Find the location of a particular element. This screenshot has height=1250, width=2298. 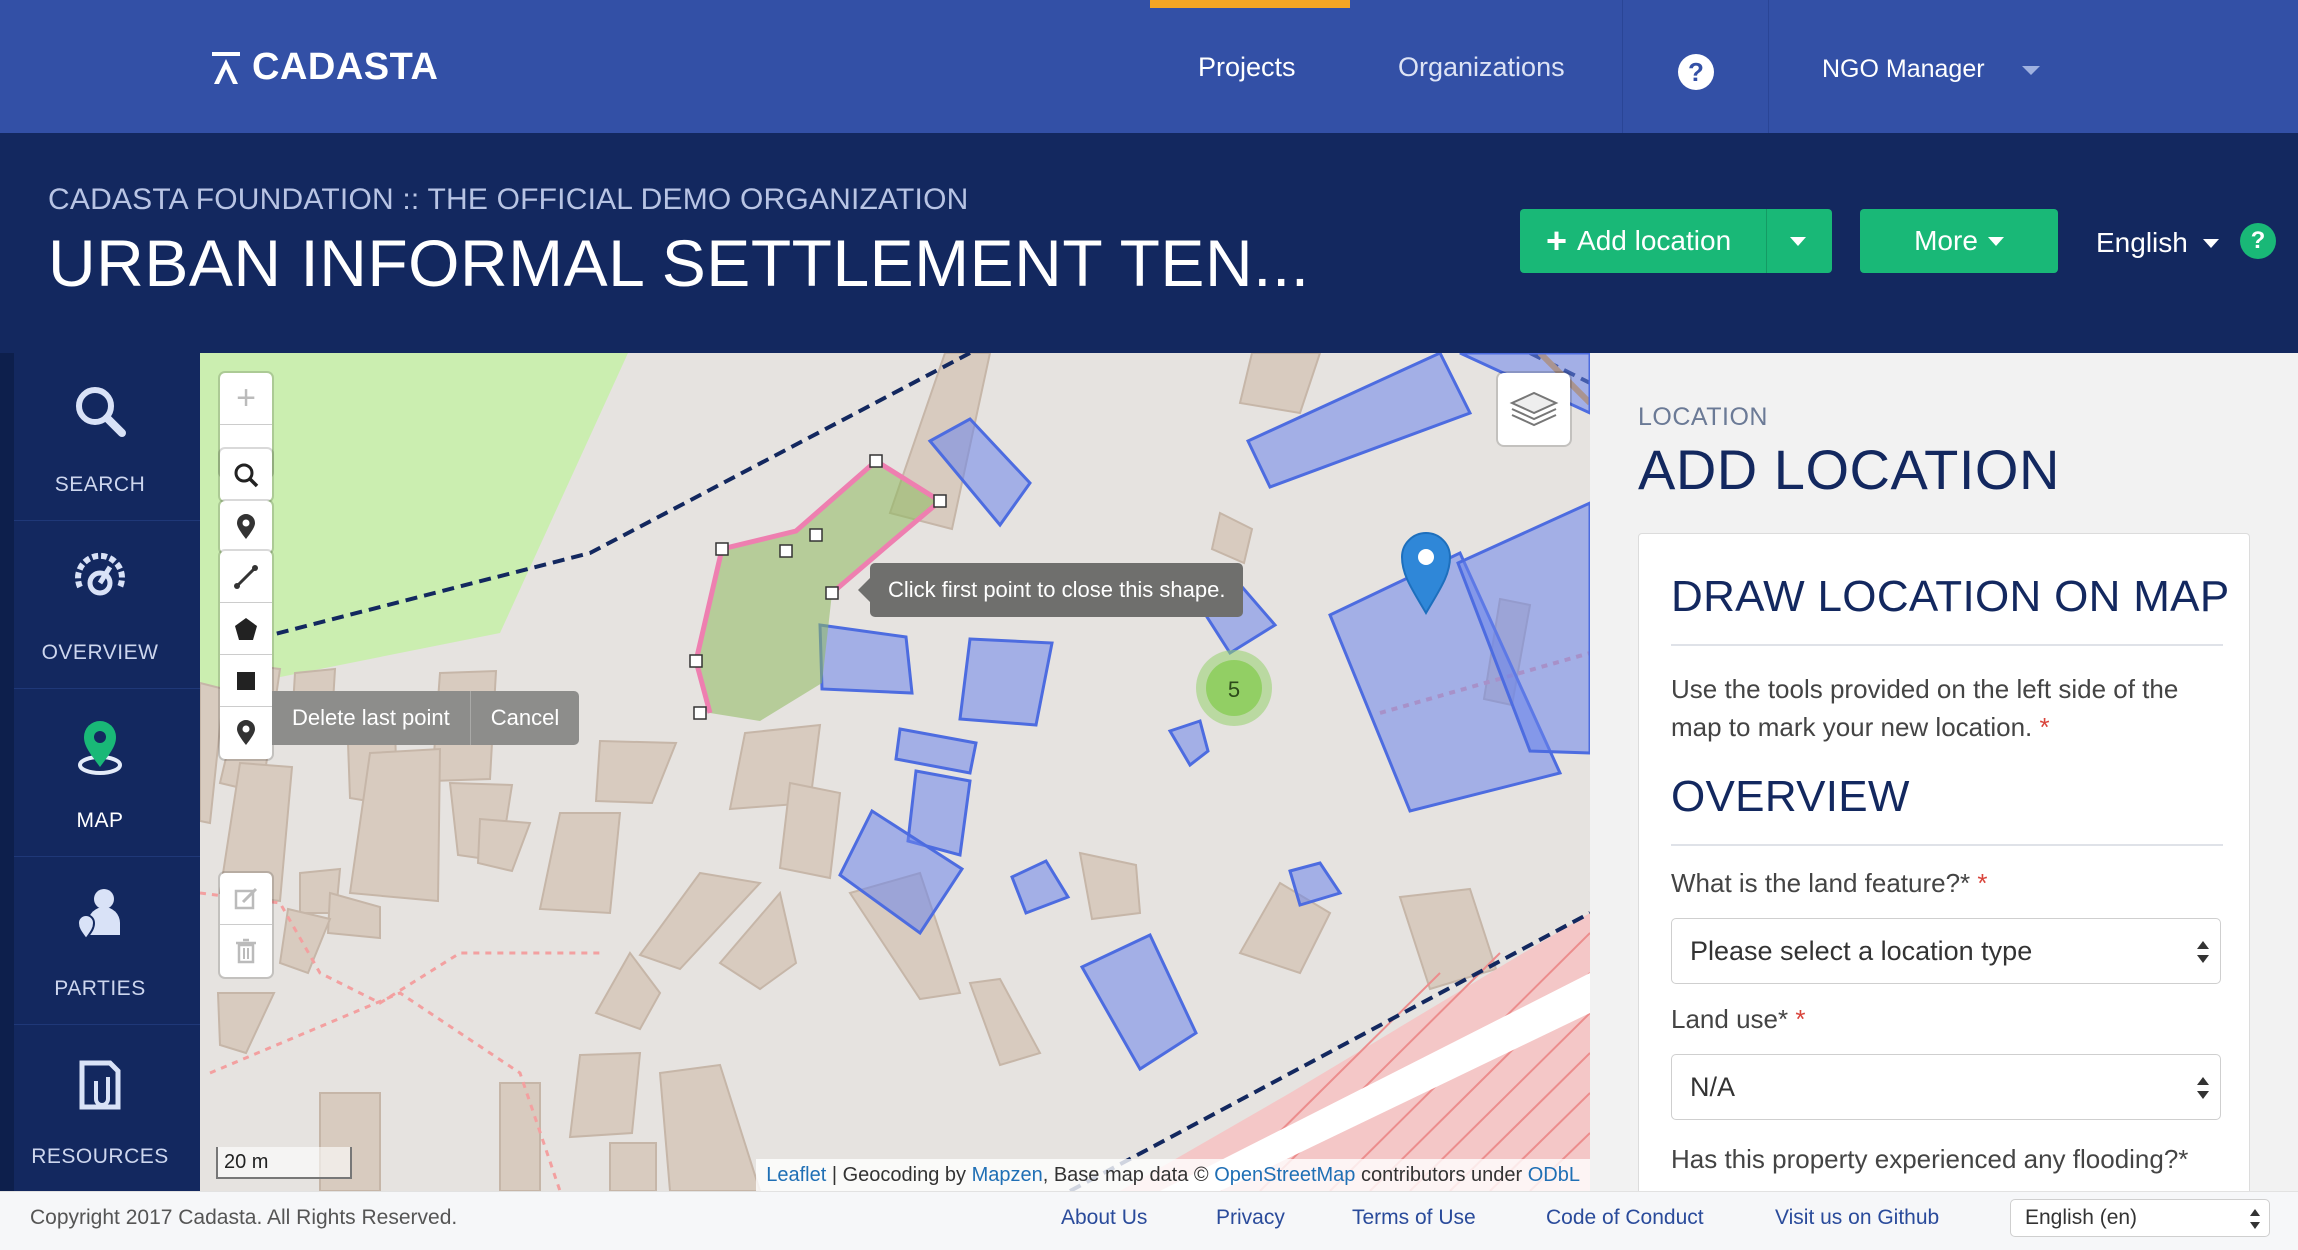

draw-location-heading: DRAW LOCATION ON MAP is located at coordinates (1950, 596).